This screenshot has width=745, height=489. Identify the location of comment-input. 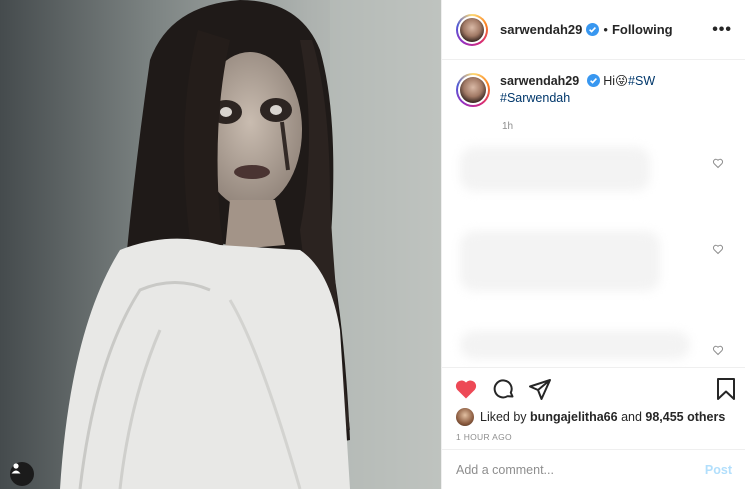
(580, 469).